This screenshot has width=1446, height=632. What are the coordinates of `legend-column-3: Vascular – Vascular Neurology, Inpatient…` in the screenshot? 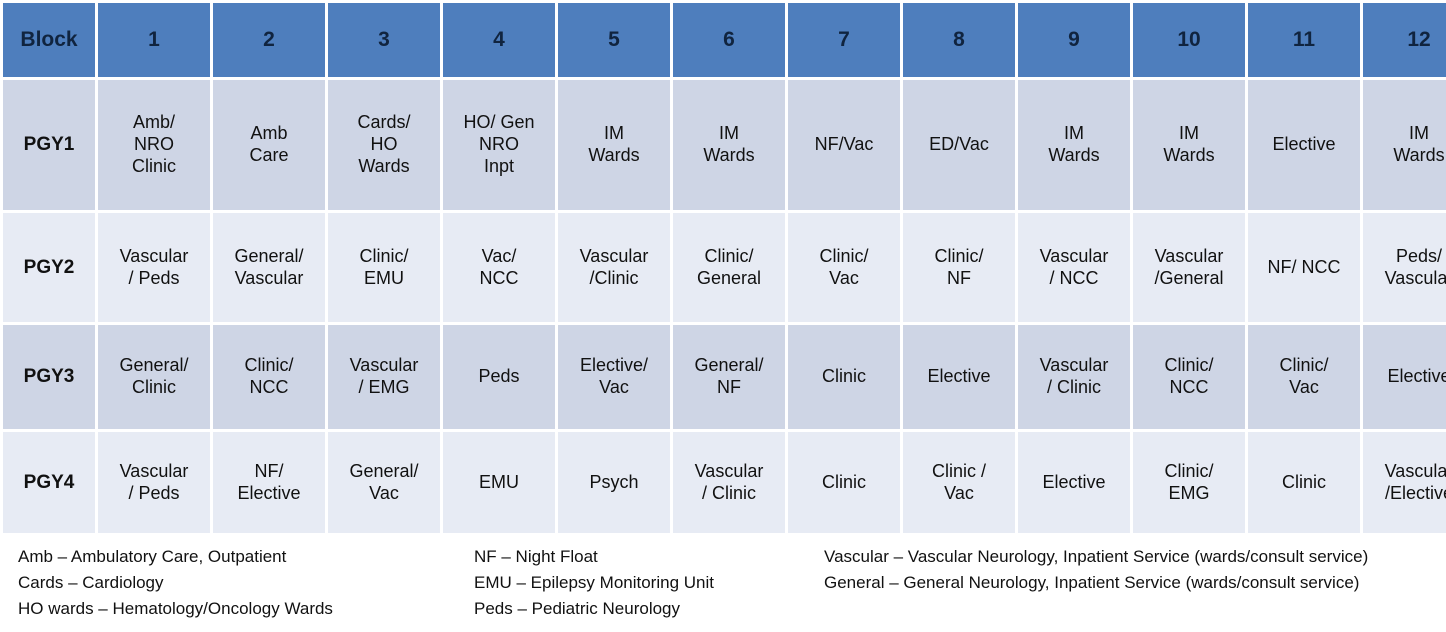 It's located at (1129, 570).